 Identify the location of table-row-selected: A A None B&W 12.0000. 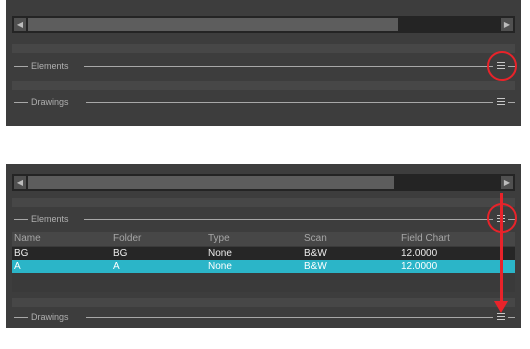
(263, 266).